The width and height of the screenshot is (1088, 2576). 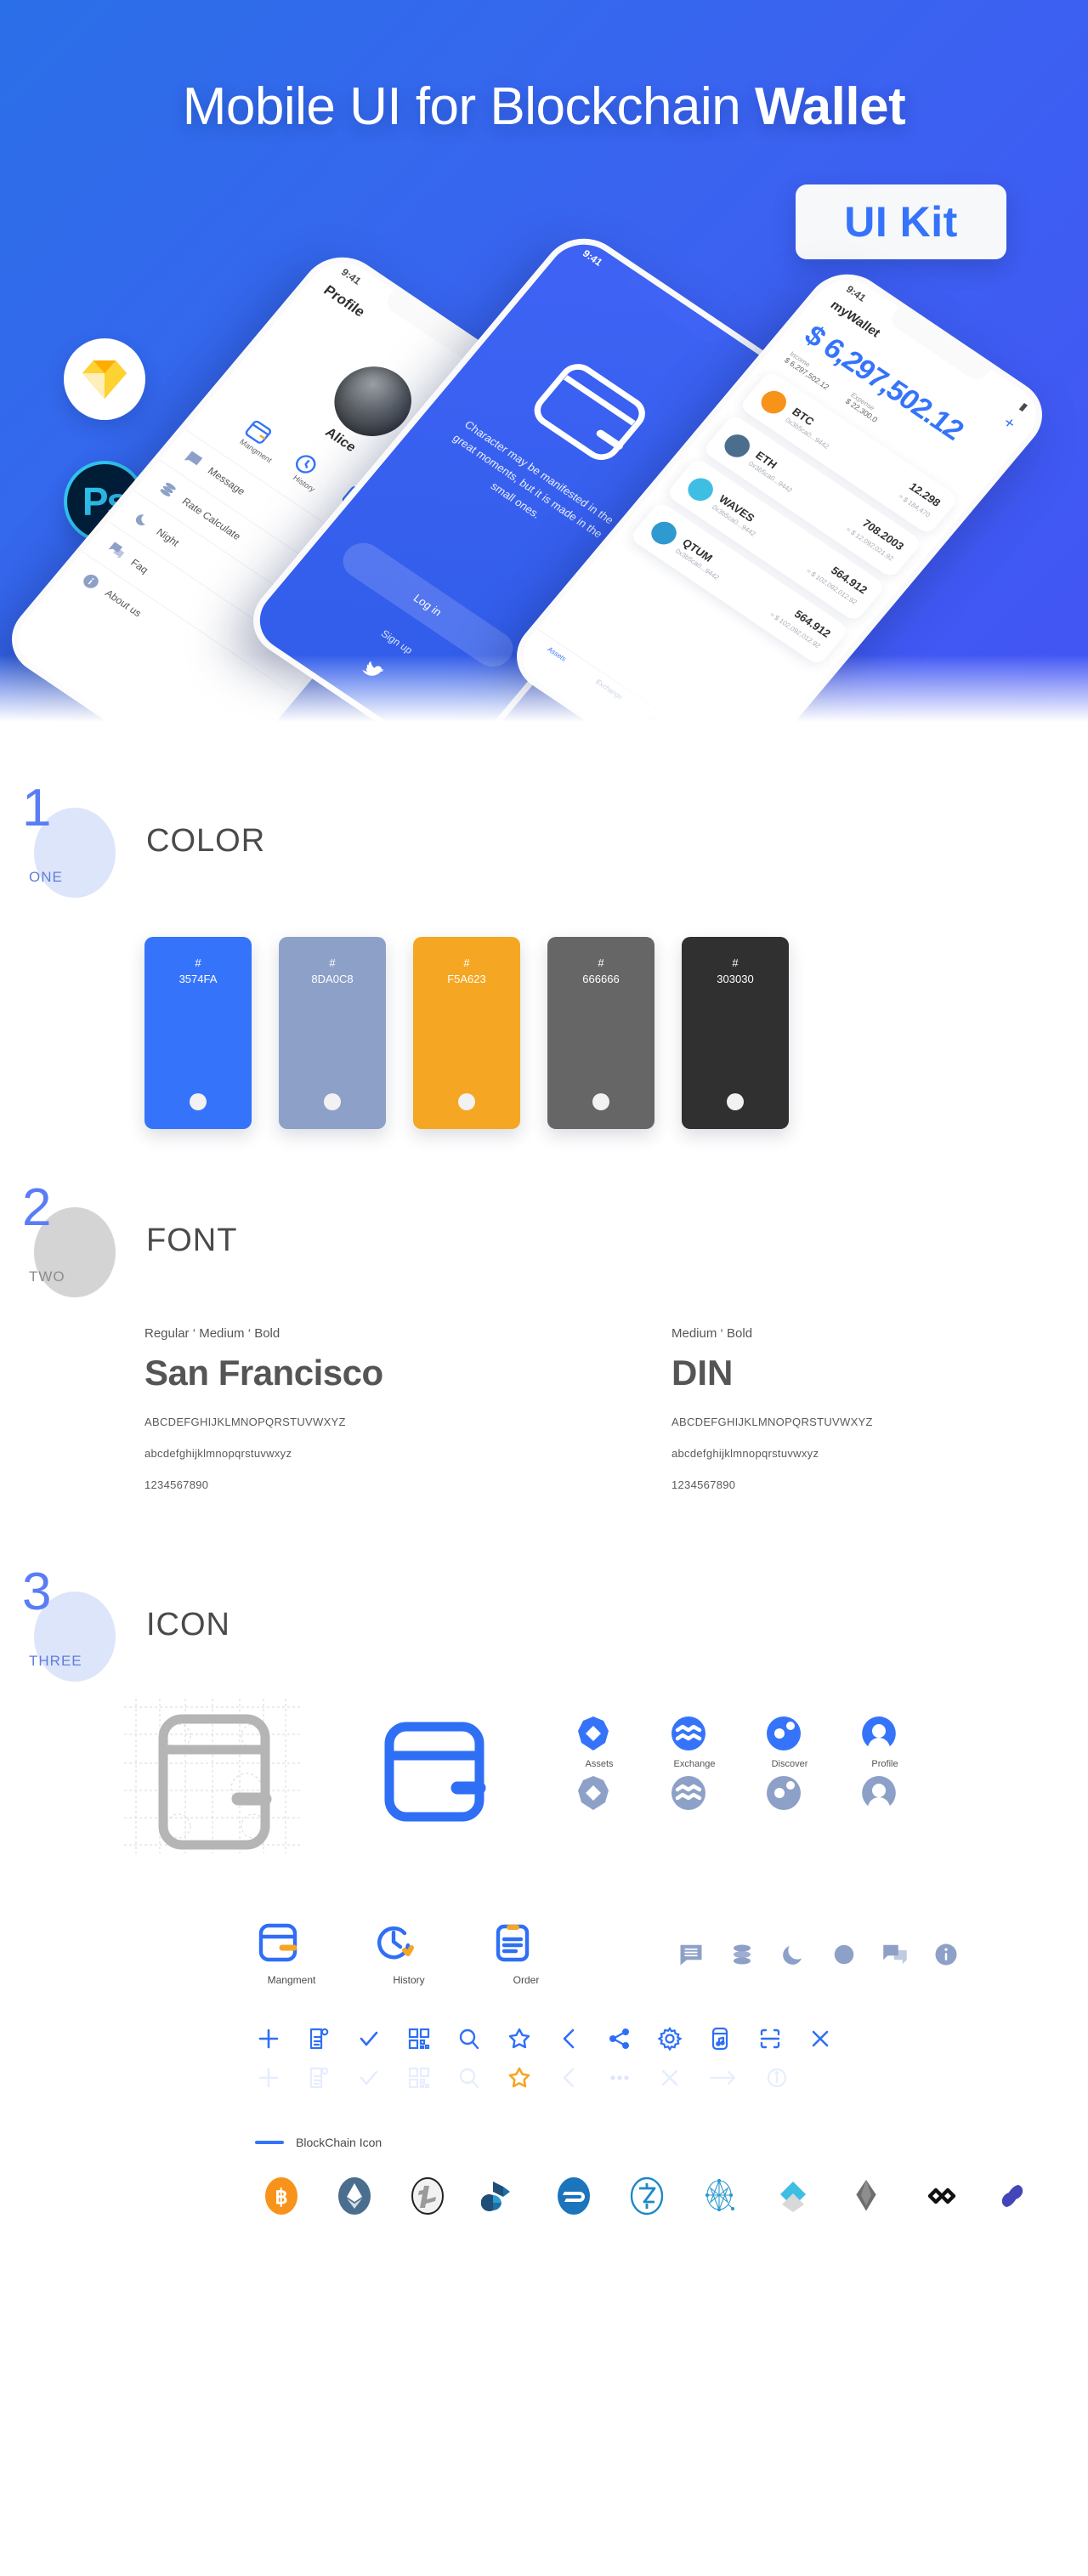 I want to click on exchange-icon: Exchange, so click(x=694, y=1742).